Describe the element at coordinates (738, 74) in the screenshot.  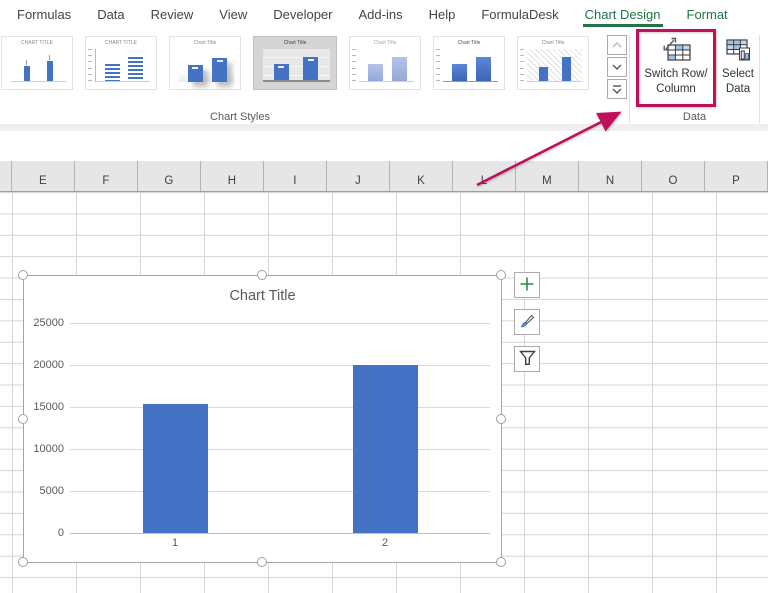
I see `select-data-label-line1: Select` at that location.